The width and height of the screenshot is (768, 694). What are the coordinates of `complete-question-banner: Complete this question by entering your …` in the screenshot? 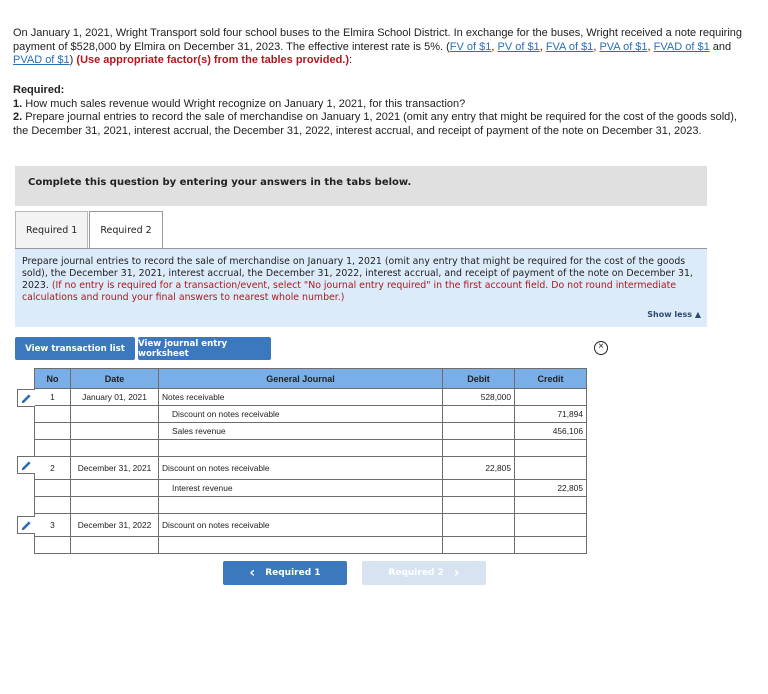 It's located at (361, 186).